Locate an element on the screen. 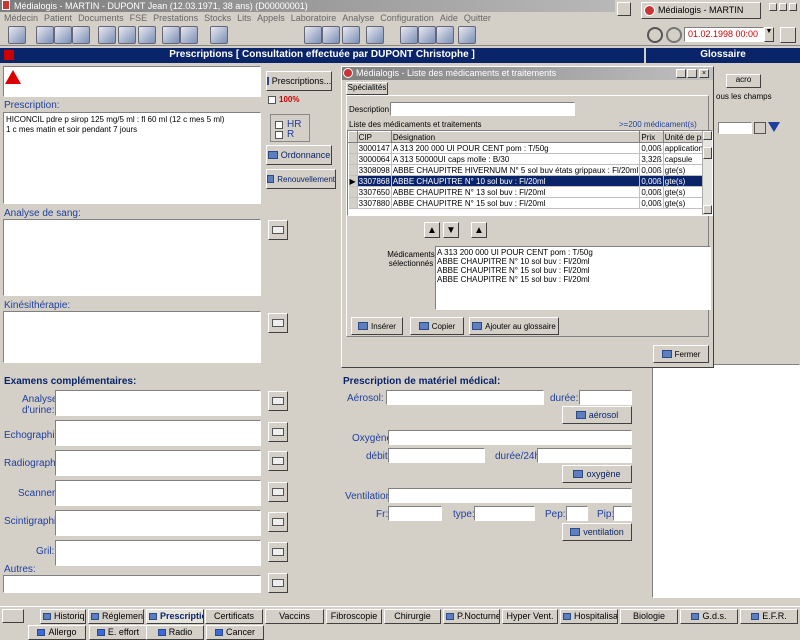 Image resolution: width=800 pixels, height=640 pixels. menu-item: Quitter is located at coordinates (477, 18).